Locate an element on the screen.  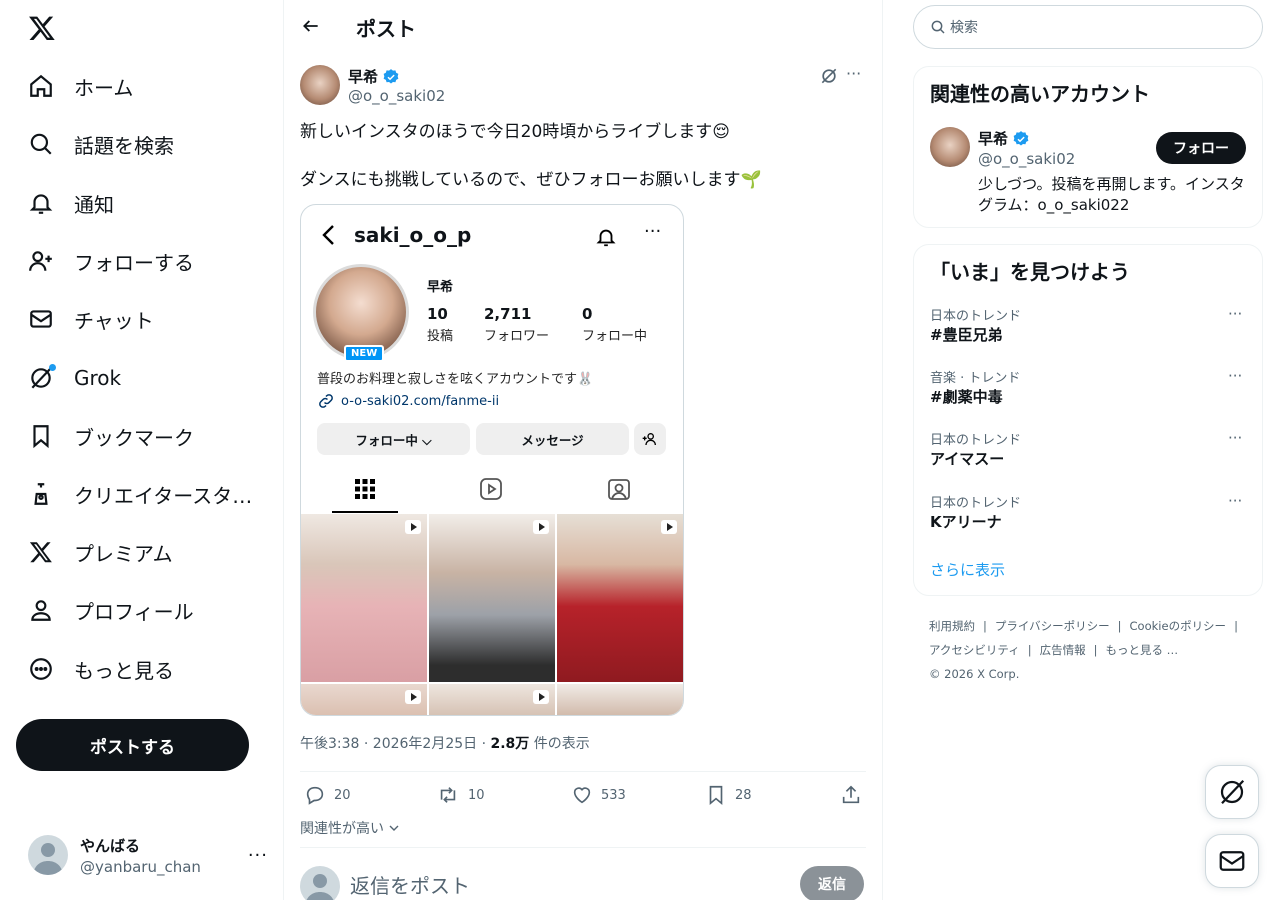
bookmark-count: 28 is located at coordinates (743, 795).